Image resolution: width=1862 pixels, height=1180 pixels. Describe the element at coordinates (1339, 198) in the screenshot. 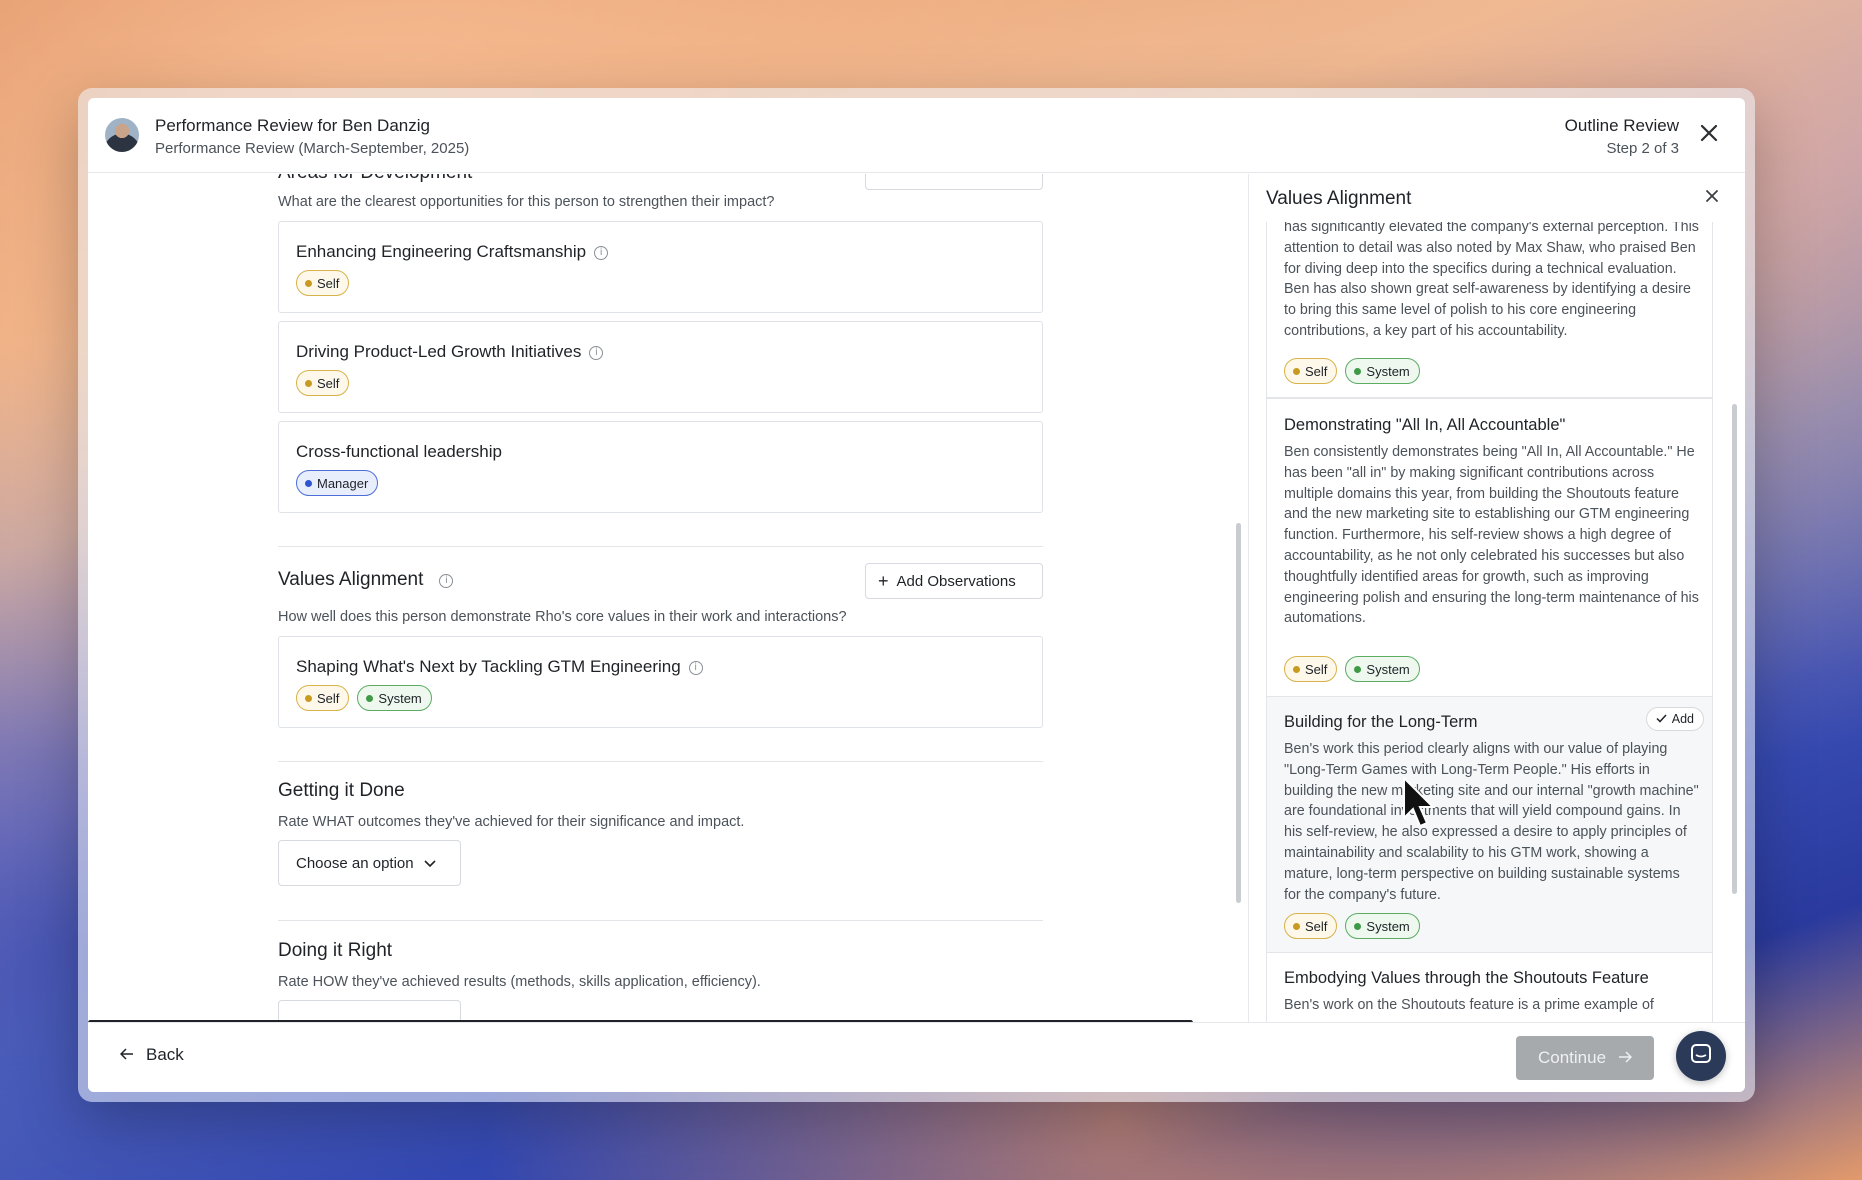

I see `panel-title: Values Alignment` at that location.